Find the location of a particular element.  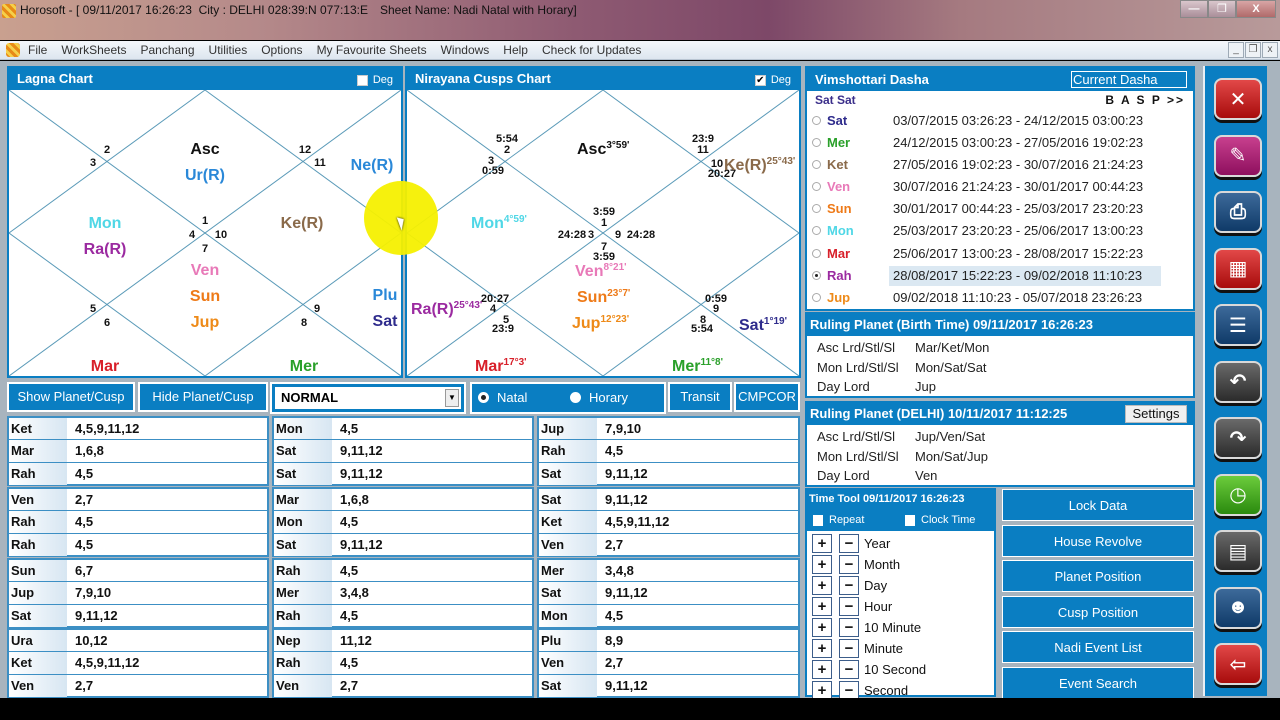

cusps-deg-checkbox: ✔ Deg is located at coordinates (772, 80).